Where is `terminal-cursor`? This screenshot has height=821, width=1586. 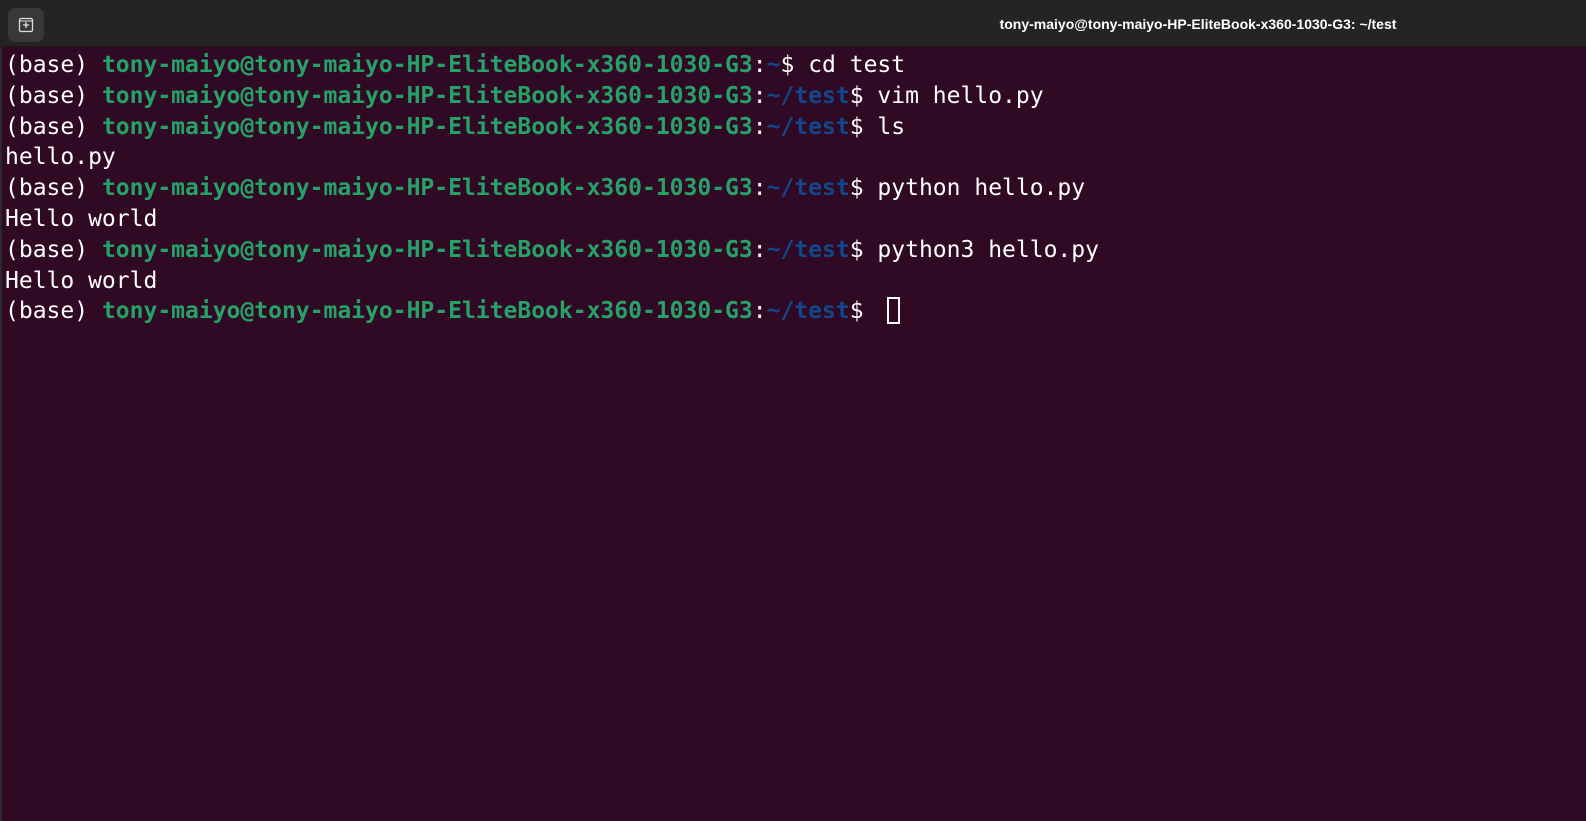
terminal-cursor is located at coordinates (894, 311).